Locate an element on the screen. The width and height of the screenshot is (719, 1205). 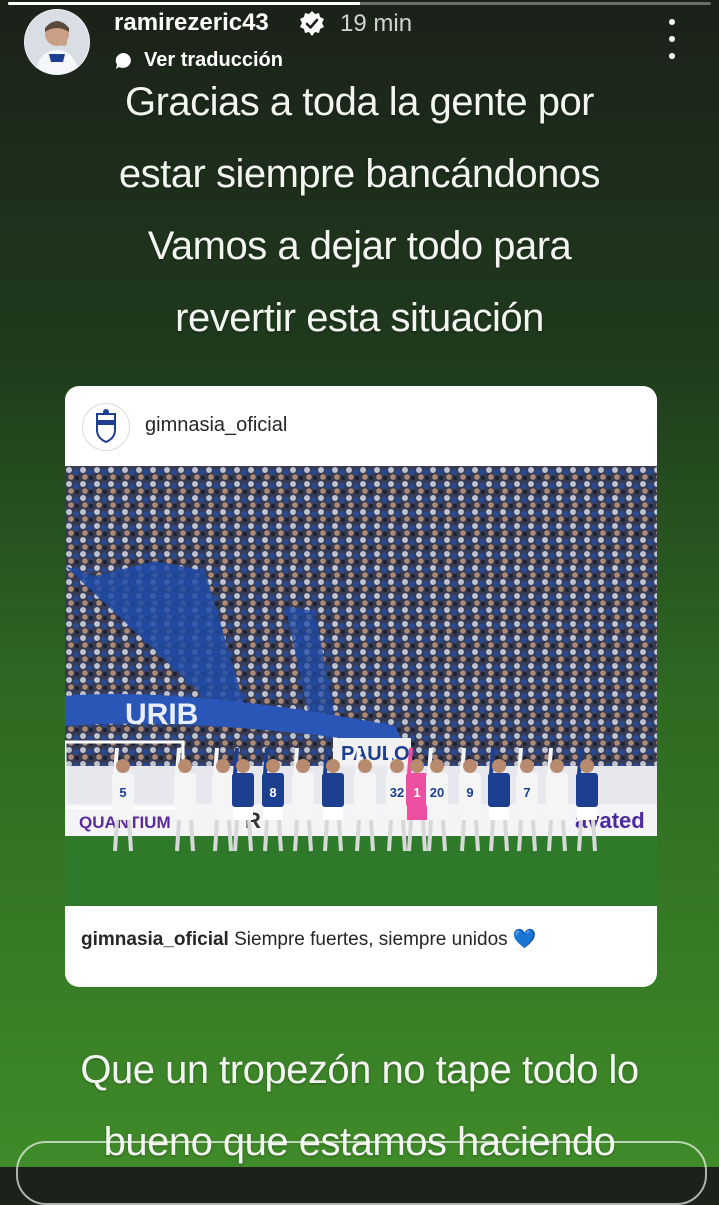
more-options-icon is located at coordinates (672, 39).